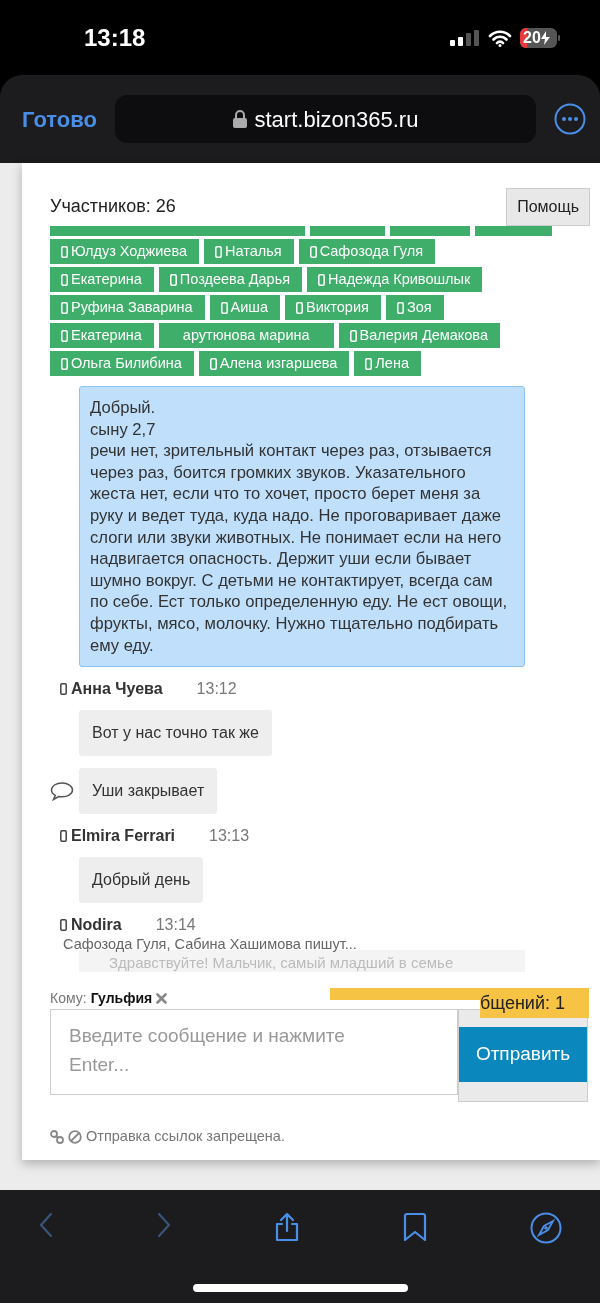  What do you see at coordinates (548, 207) in the screenshot?
I see `help-button: Помощь` at bounding box center [548, 207].